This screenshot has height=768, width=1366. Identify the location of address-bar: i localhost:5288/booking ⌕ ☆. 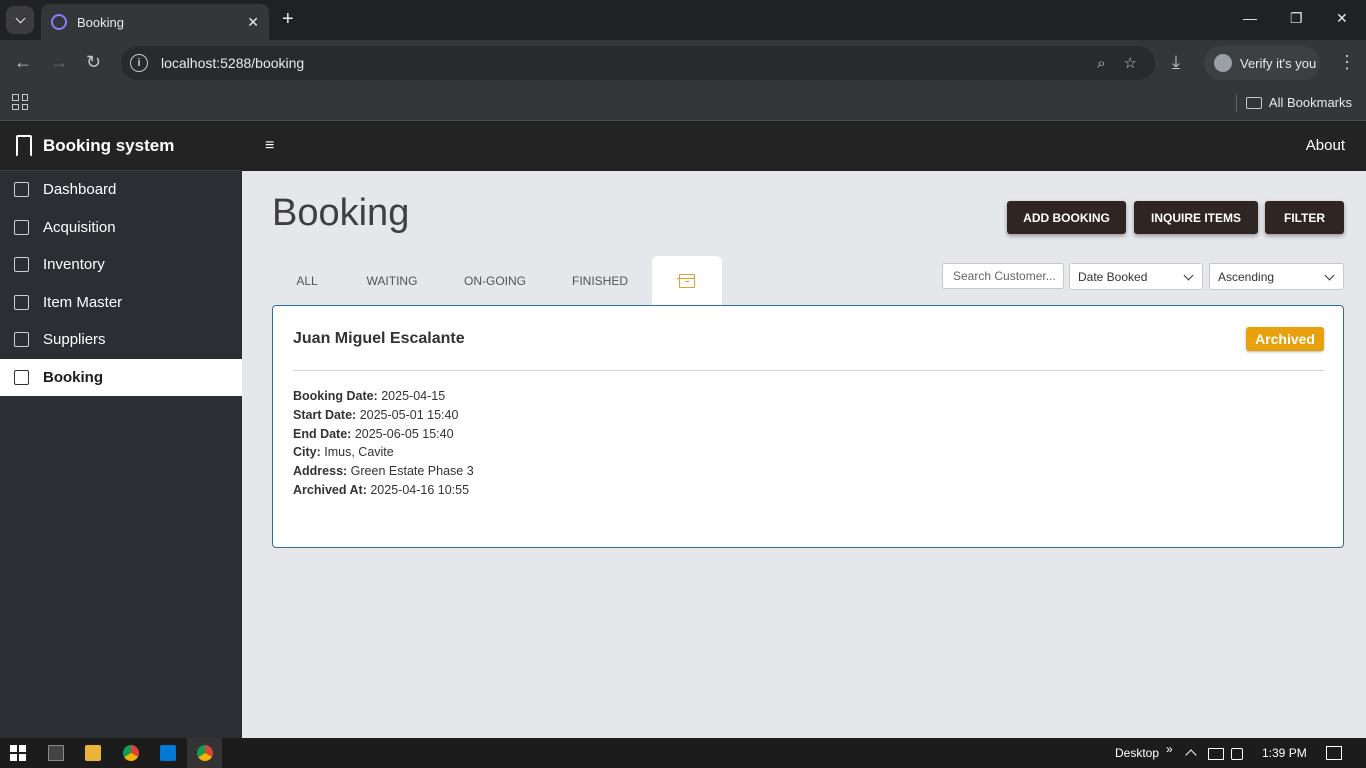
(638, 63).